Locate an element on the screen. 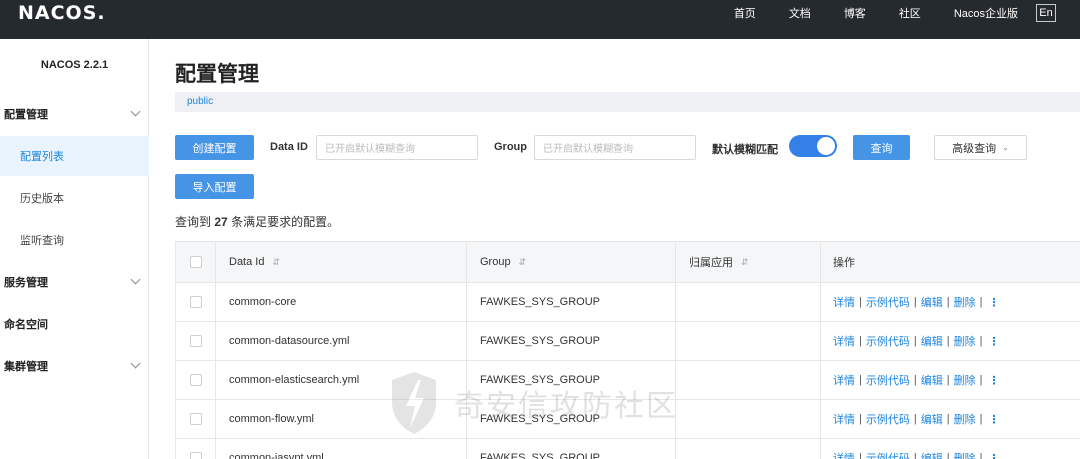 This screenshot has height=459, width=1080. sidebar-item-label: 配置列表 is located at coordinates (42, 157).